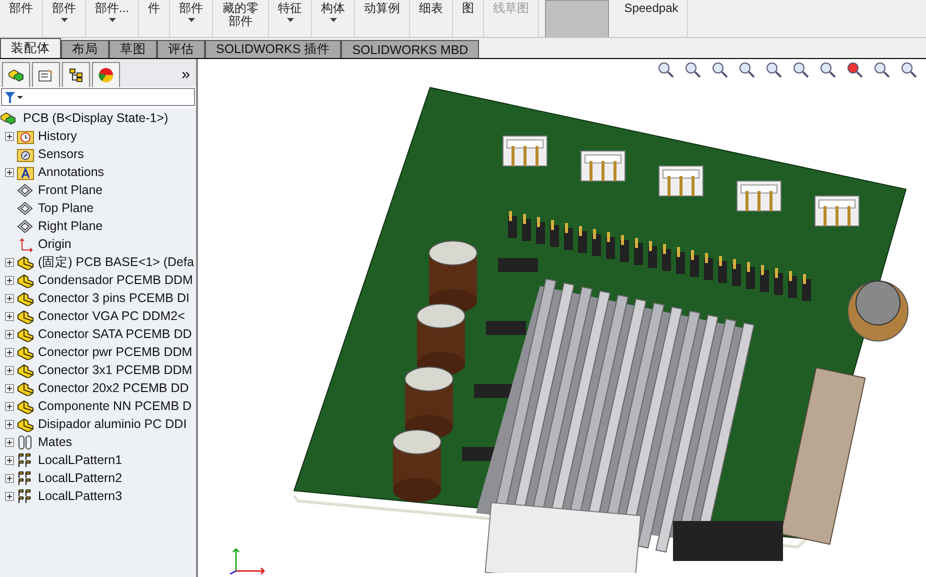  I want to click on tree-item: Right Plane, so click(70, 226).